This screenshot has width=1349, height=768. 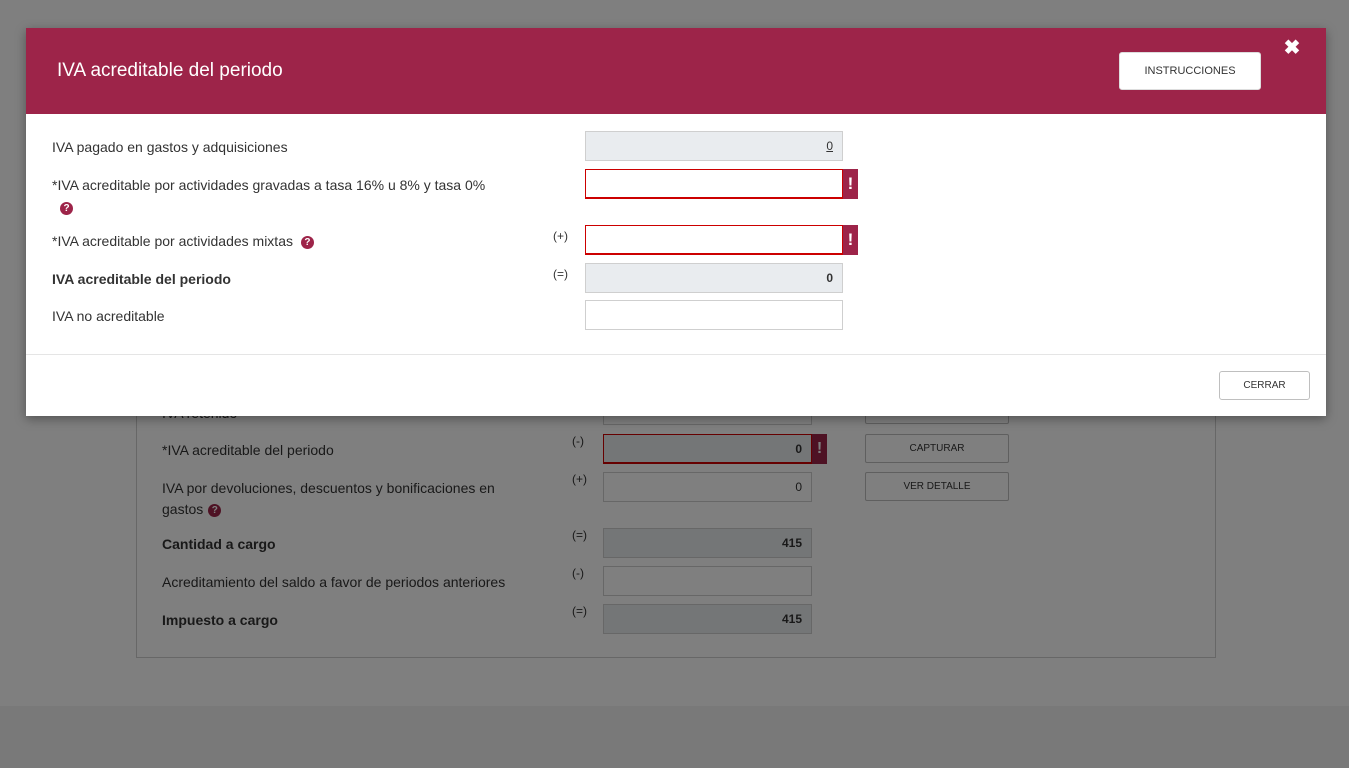 I want to click on input-iva-acreditable-periodo: 0, so click(x=714, y=278).